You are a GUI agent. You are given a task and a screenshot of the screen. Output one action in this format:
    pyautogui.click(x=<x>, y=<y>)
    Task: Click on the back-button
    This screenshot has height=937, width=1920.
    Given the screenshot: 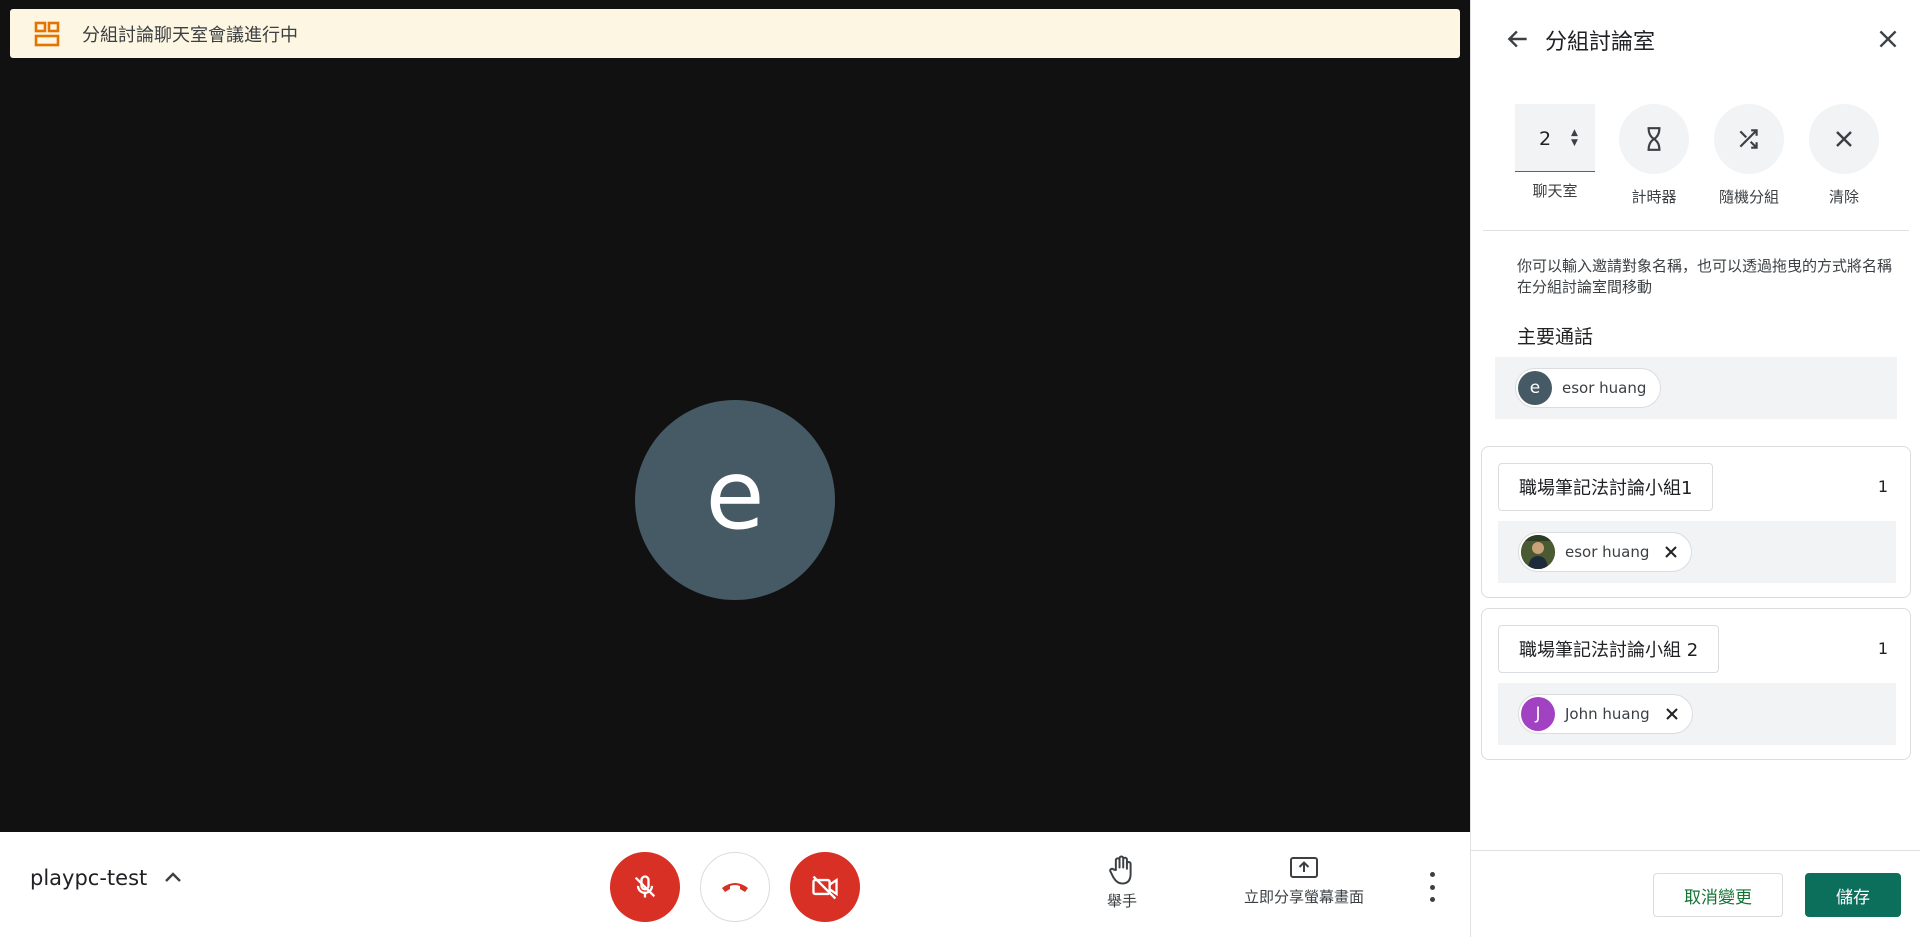 What is the action you would take?
    pyautogui.click(x=1518, y=41)
    